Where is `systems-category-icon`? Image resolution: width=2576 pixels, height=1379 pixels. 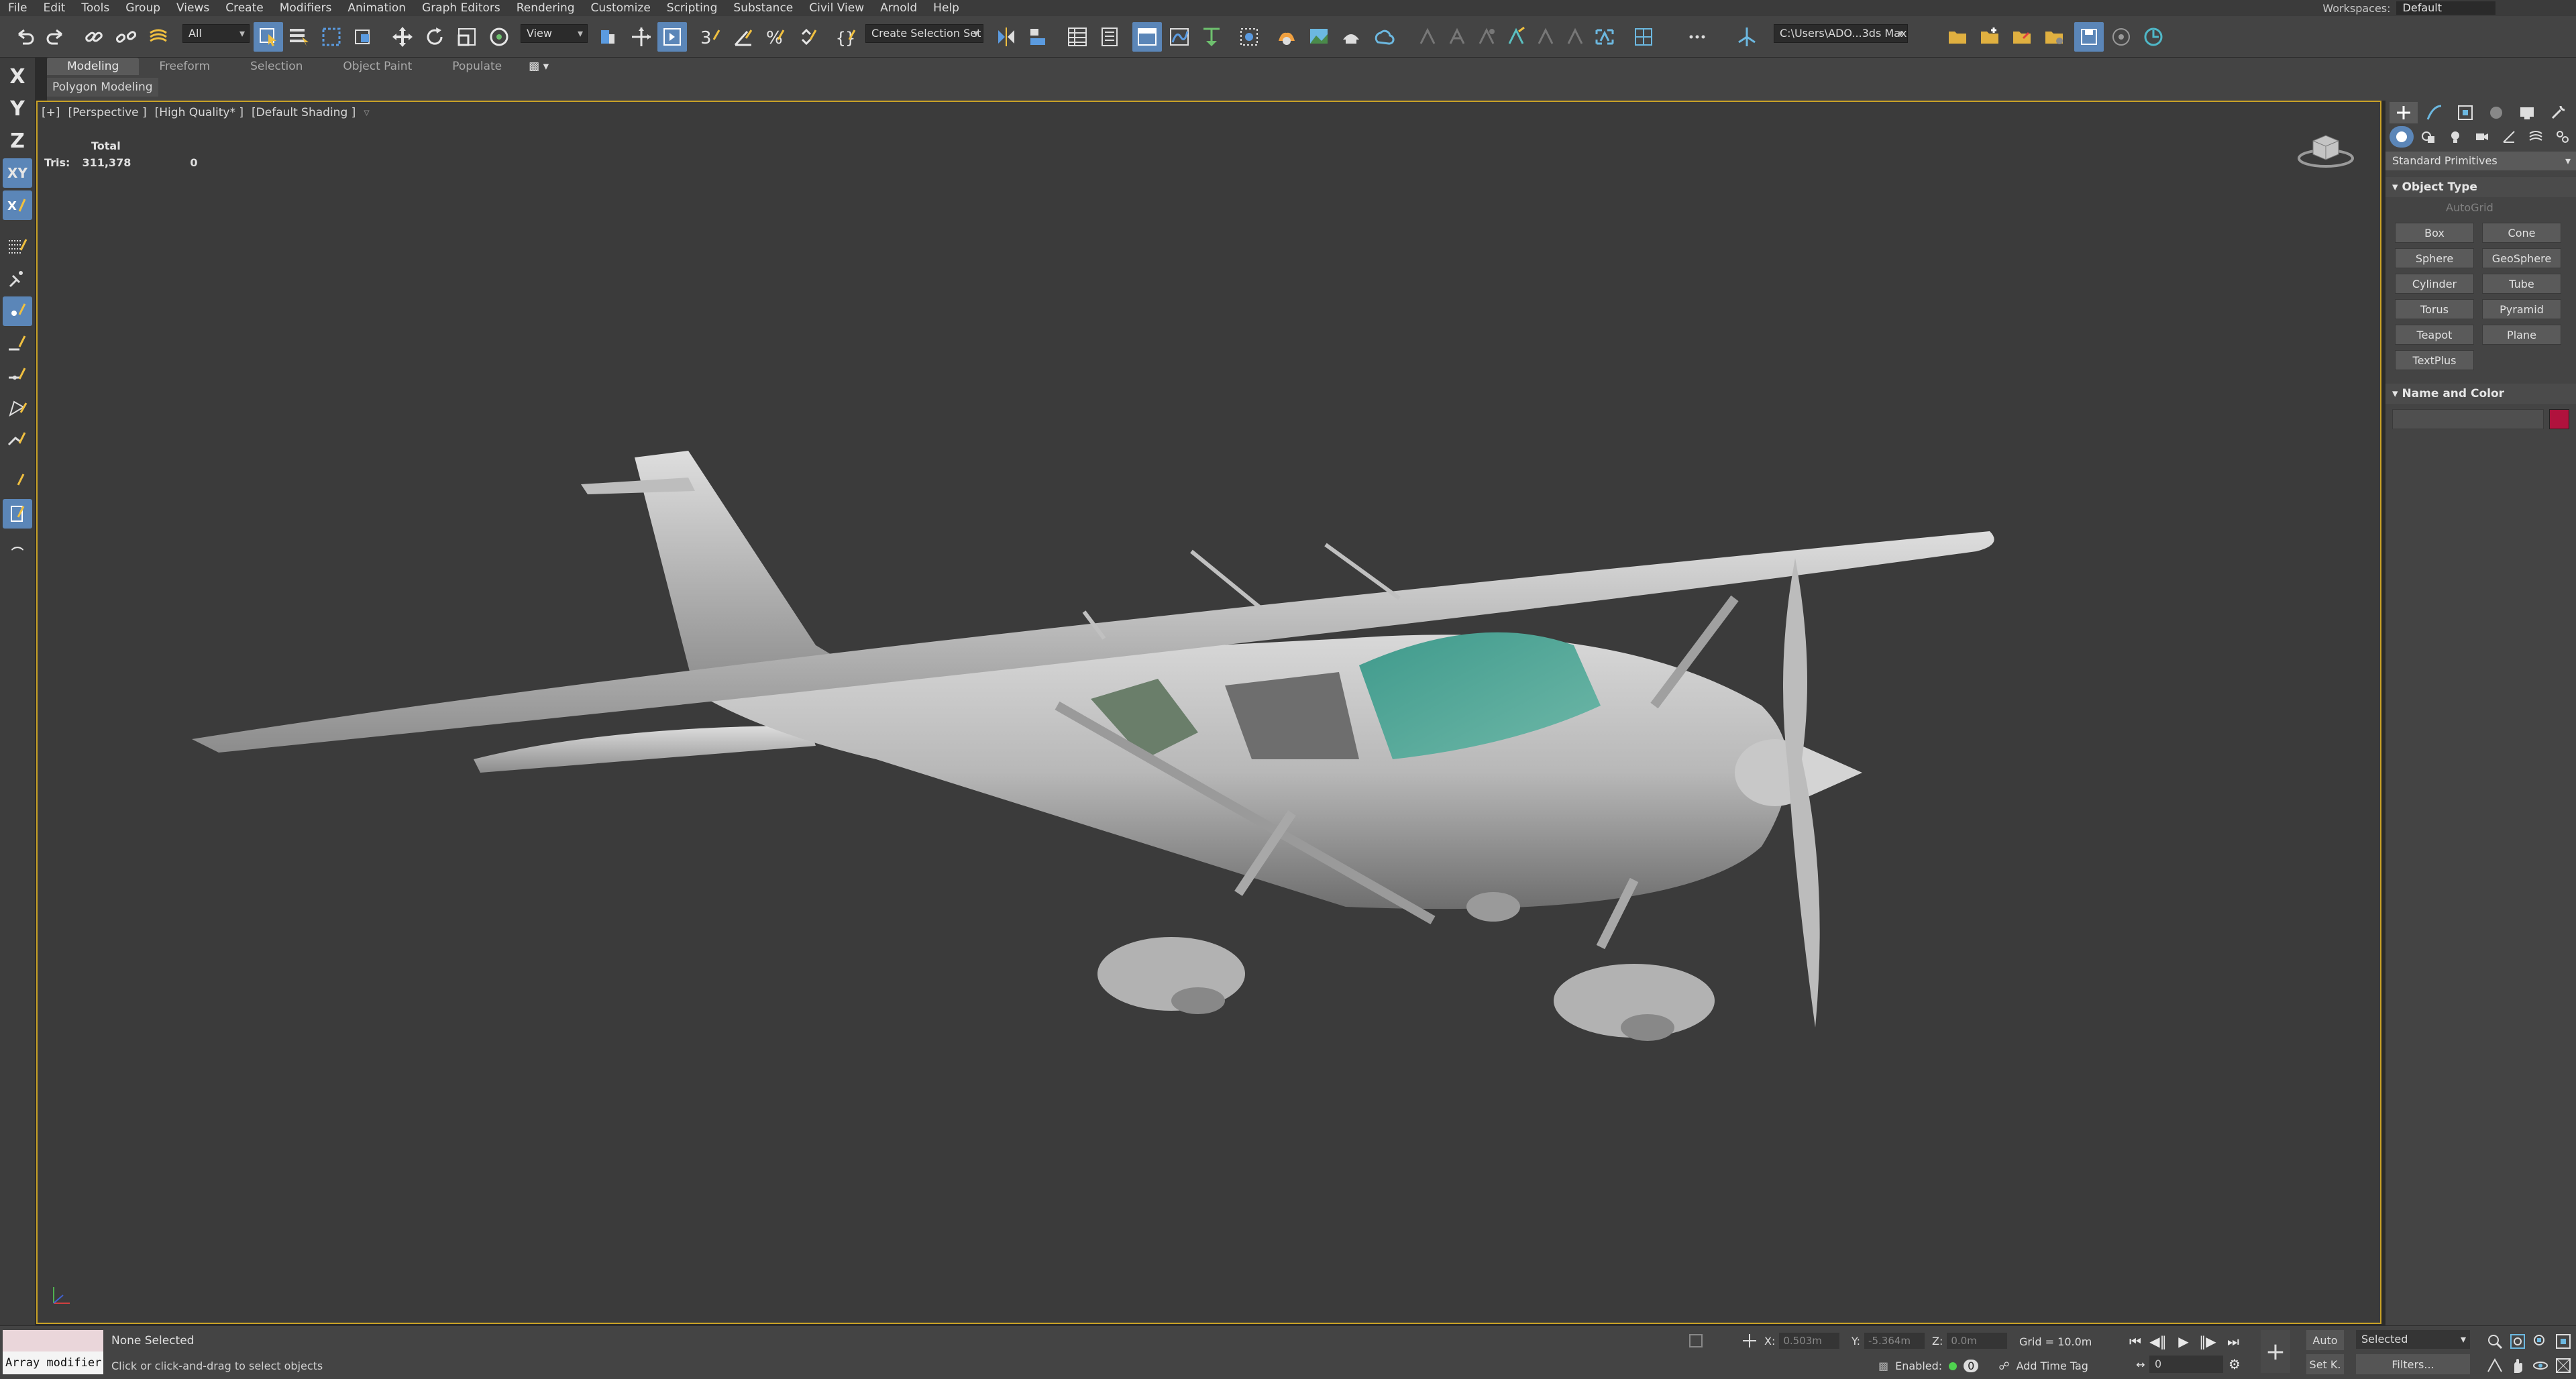 systems-category-icon is located at coordinates (2563, 137).